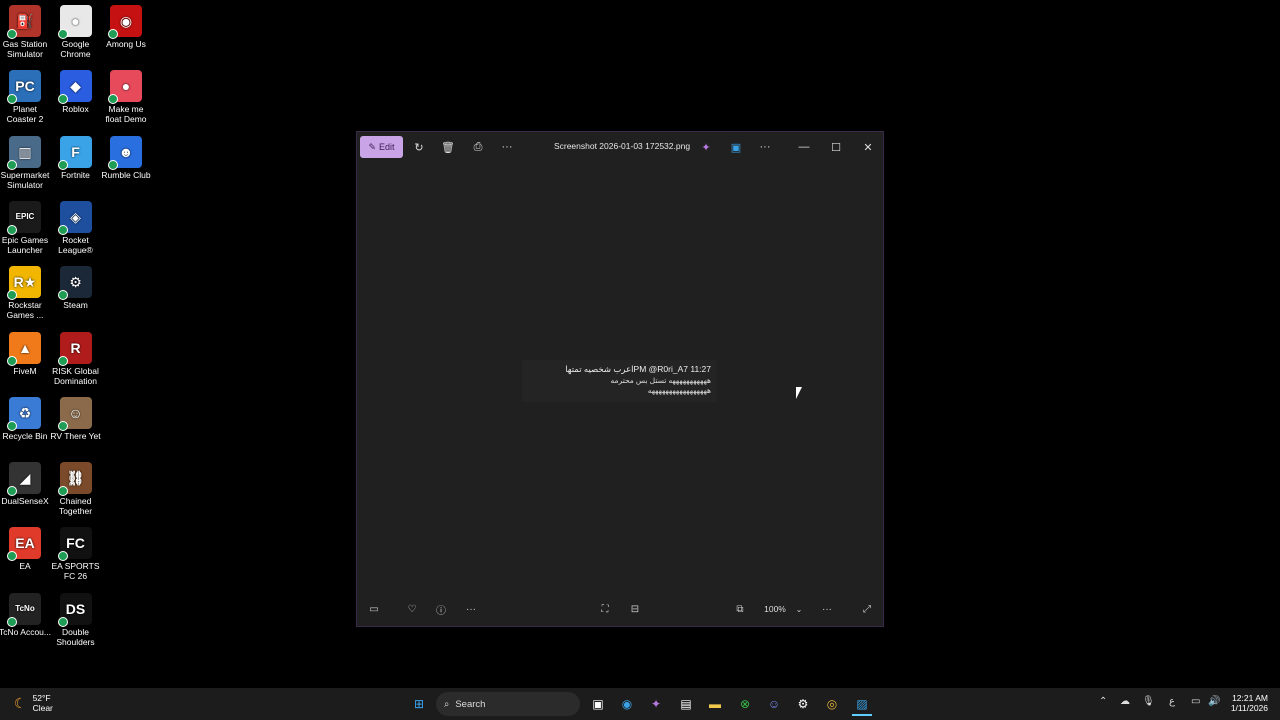 The width and height of the screenshot is (1280, 720). I want to click on desktop-icon: ⛓ Chained Together, so click(76, 489).